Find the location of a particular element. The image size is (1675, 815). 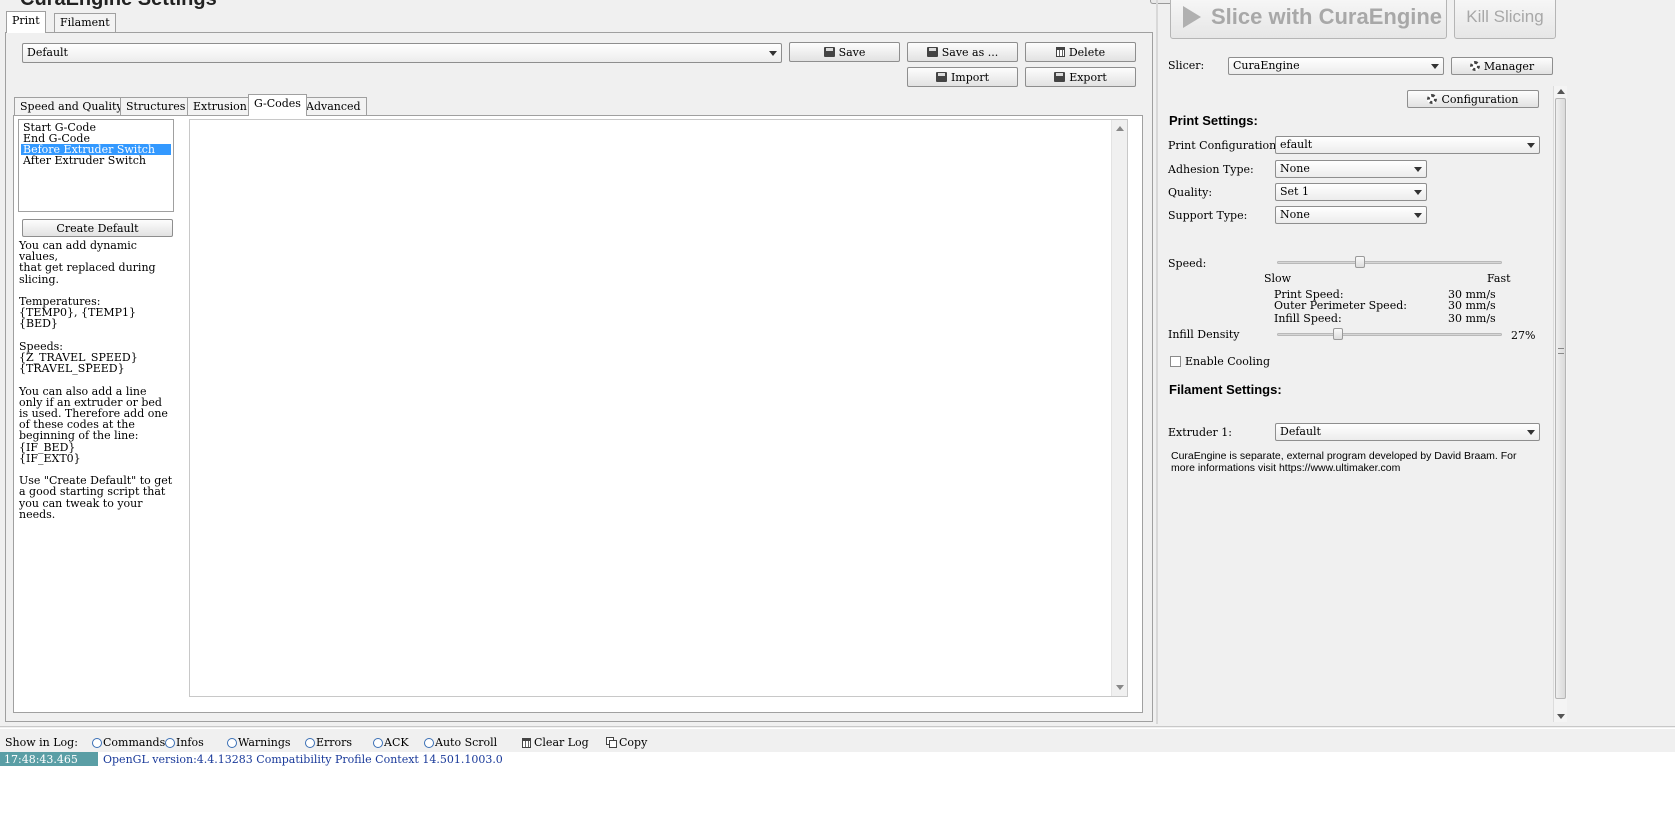

tab-filament: Filament is located at coordinates (85, 23).